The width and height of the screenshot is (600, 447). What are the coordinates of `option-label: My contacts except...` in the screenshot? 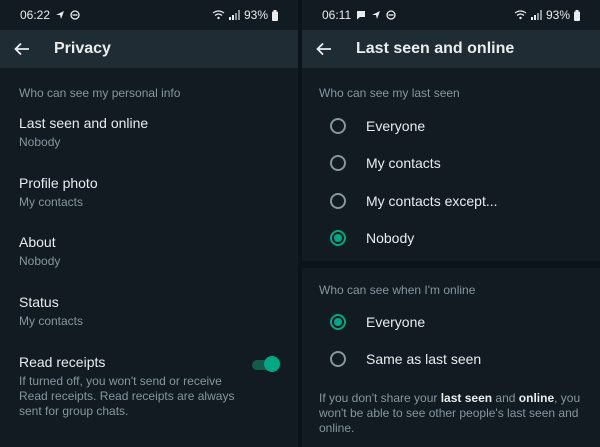 It's located at (432, 201).